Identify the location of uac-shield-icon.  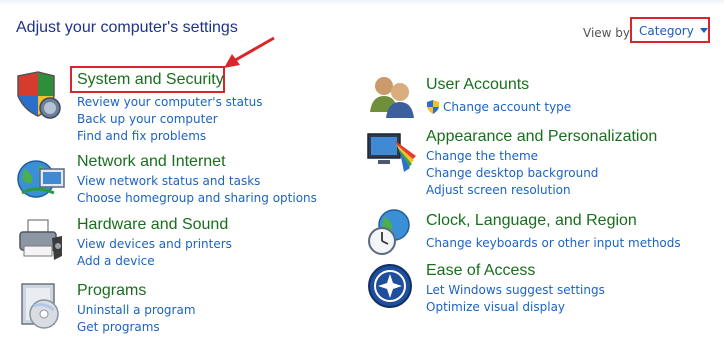
(433, 107).